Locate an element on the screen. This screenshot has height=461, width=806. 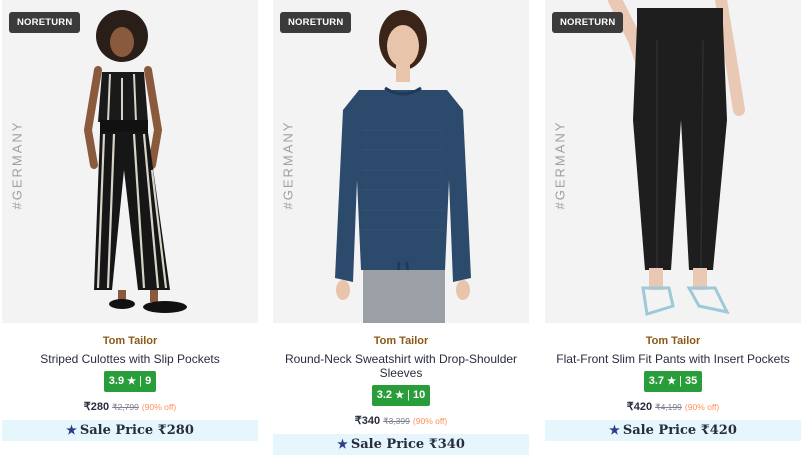
sale-price-banner: ★ Sale Price ₹280 is located at coordinates (130, 430).